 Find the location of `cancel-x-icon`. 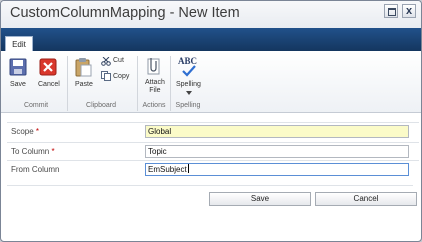

cancel-x-icon is located at coordinates (48, 67).